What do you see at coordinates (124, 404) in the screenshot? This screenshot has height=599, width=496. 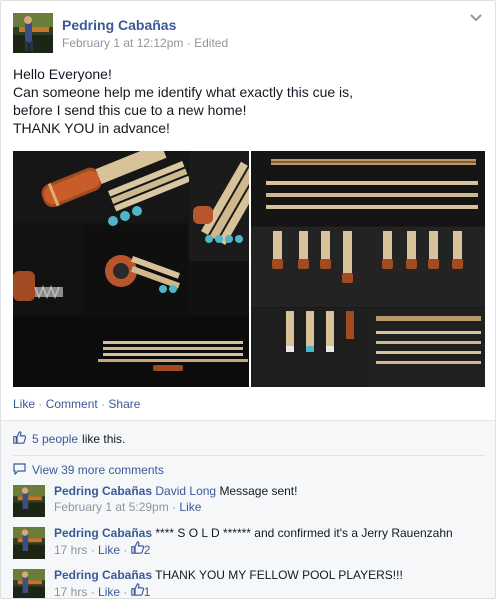 I see `share-action: Share` at bounding box center [124, 404].